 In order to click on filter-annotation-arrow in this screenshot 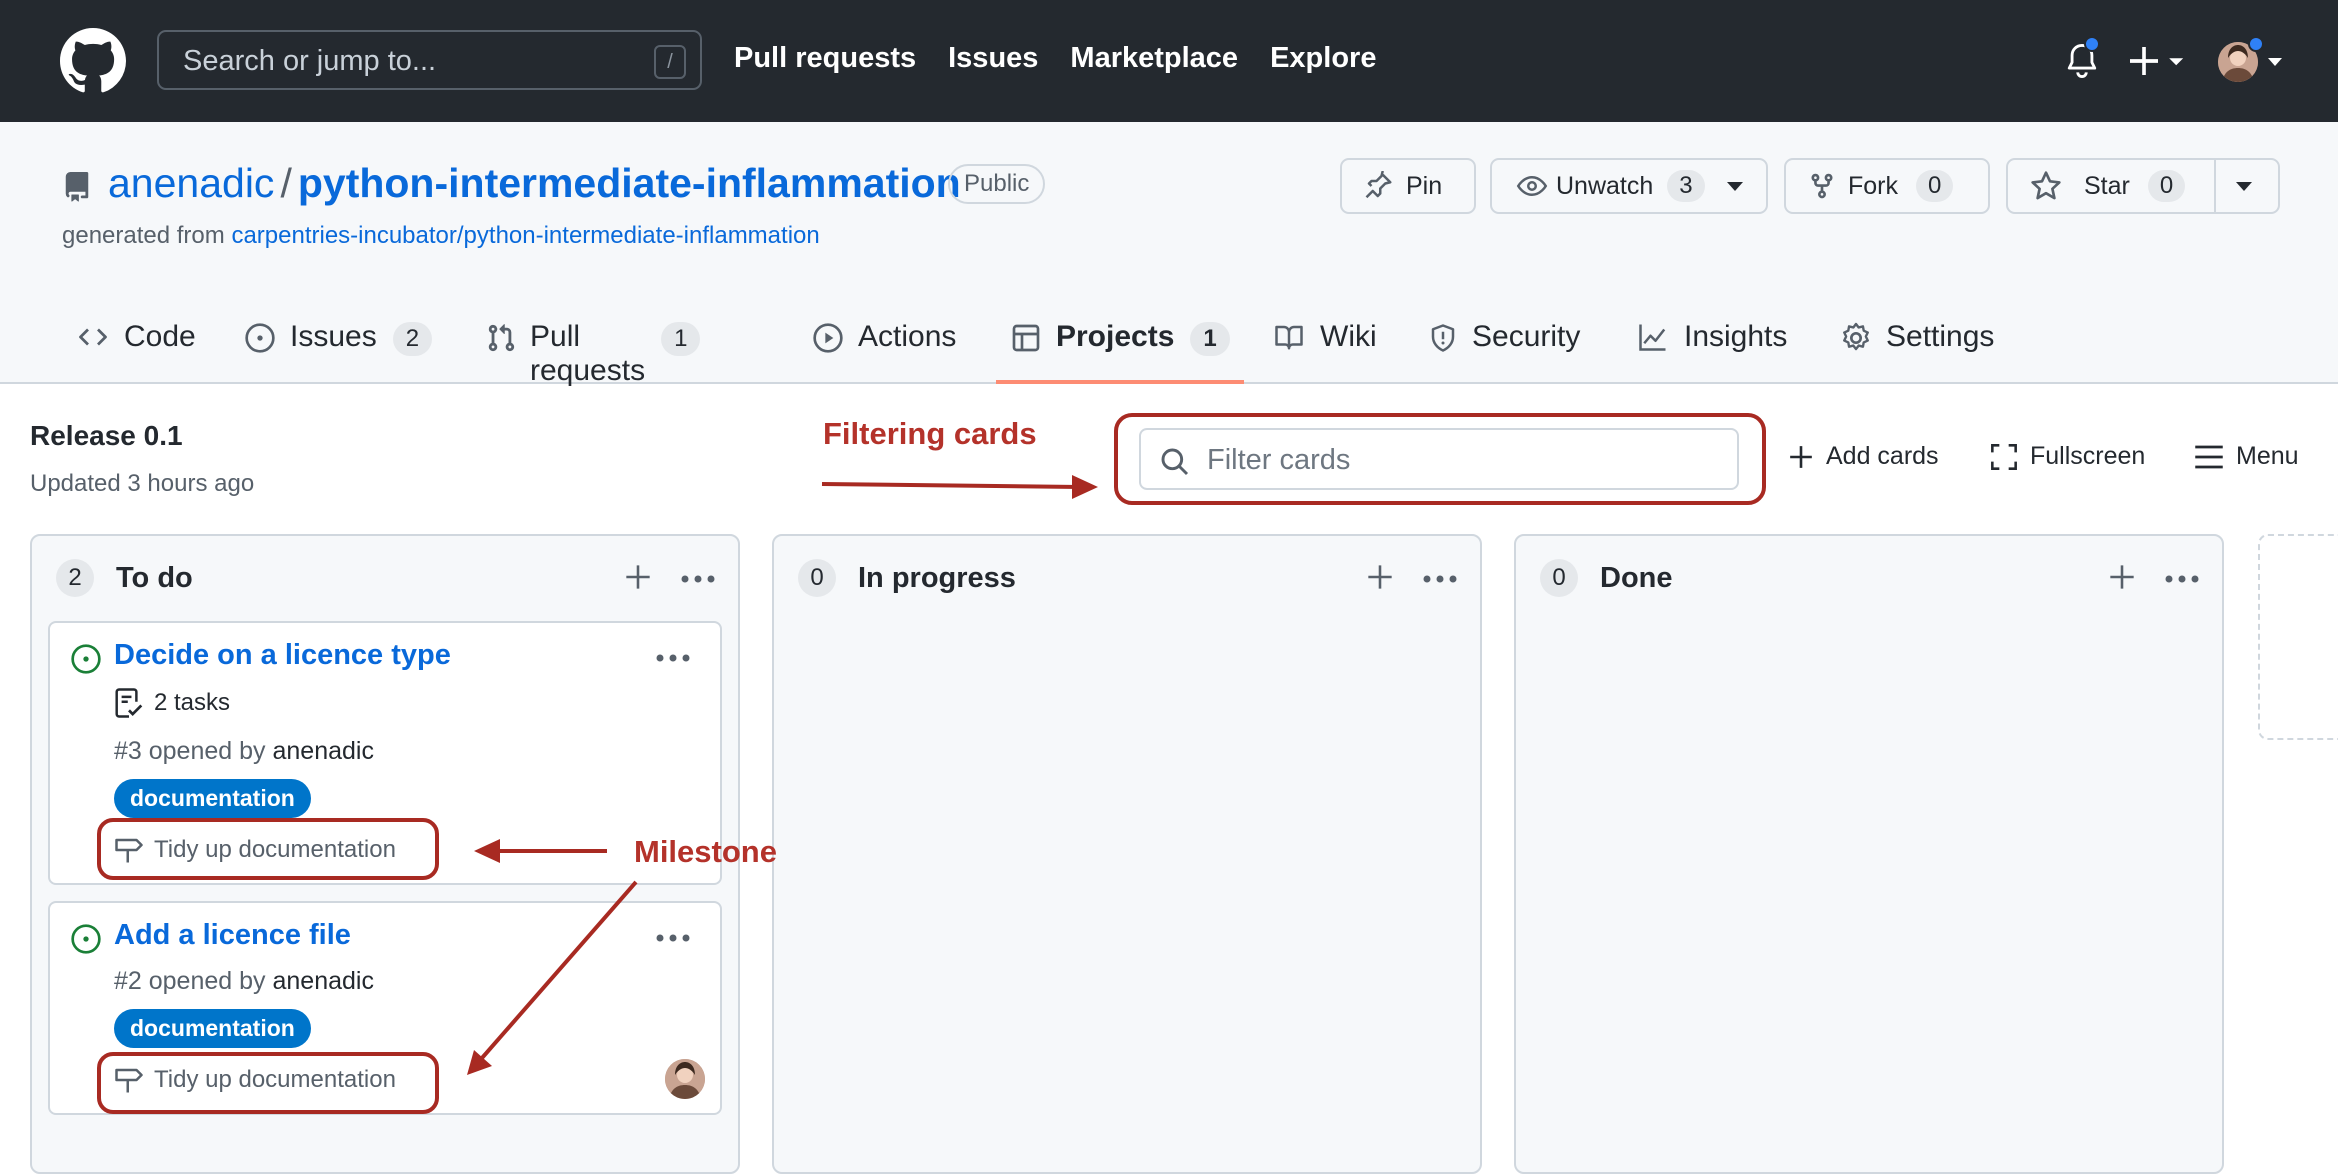, I will do `click(959, 487)`.